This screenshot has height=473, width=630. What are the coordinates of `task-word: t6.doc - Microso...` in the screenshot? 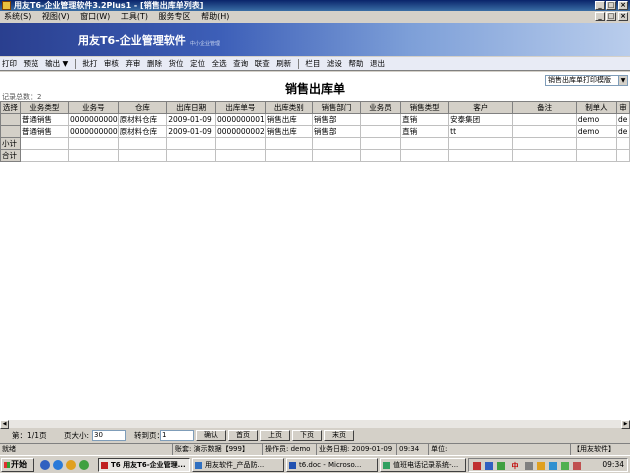 It's located at (332, 465).